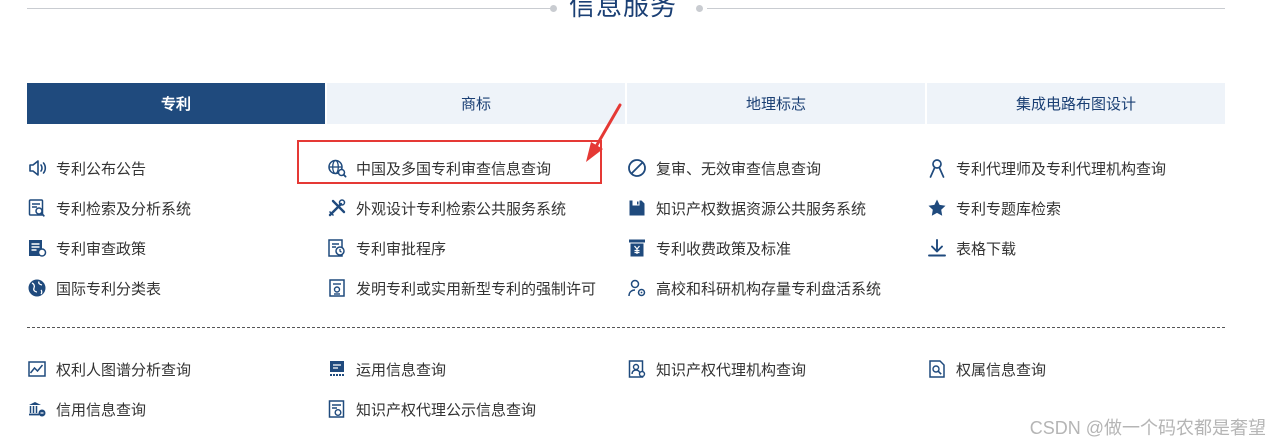 The height and width of the screenshot is (448, 1278). Describe the element at coordinates (1076, 103) in the screenshot. I see `tab-ic-layout-design: 集成电路布图设计` at that location.